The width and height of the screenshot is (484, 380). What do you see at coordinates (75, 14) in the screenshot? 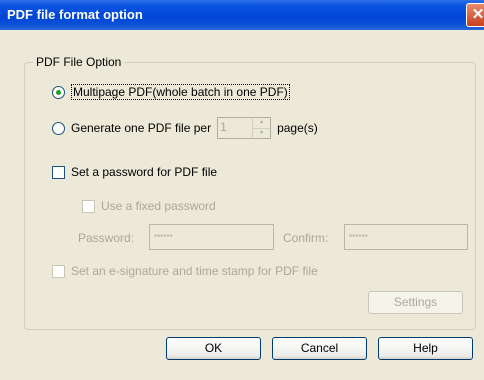
I see `window-title: PDF file format option` at bounding box center [75, 14].